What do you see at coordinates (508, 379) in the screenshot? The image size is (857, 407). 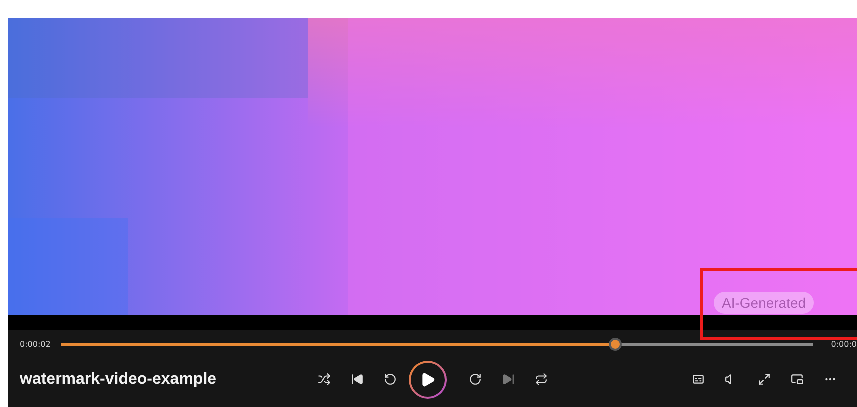 I see `next-button` at bounding box center [508, 379].